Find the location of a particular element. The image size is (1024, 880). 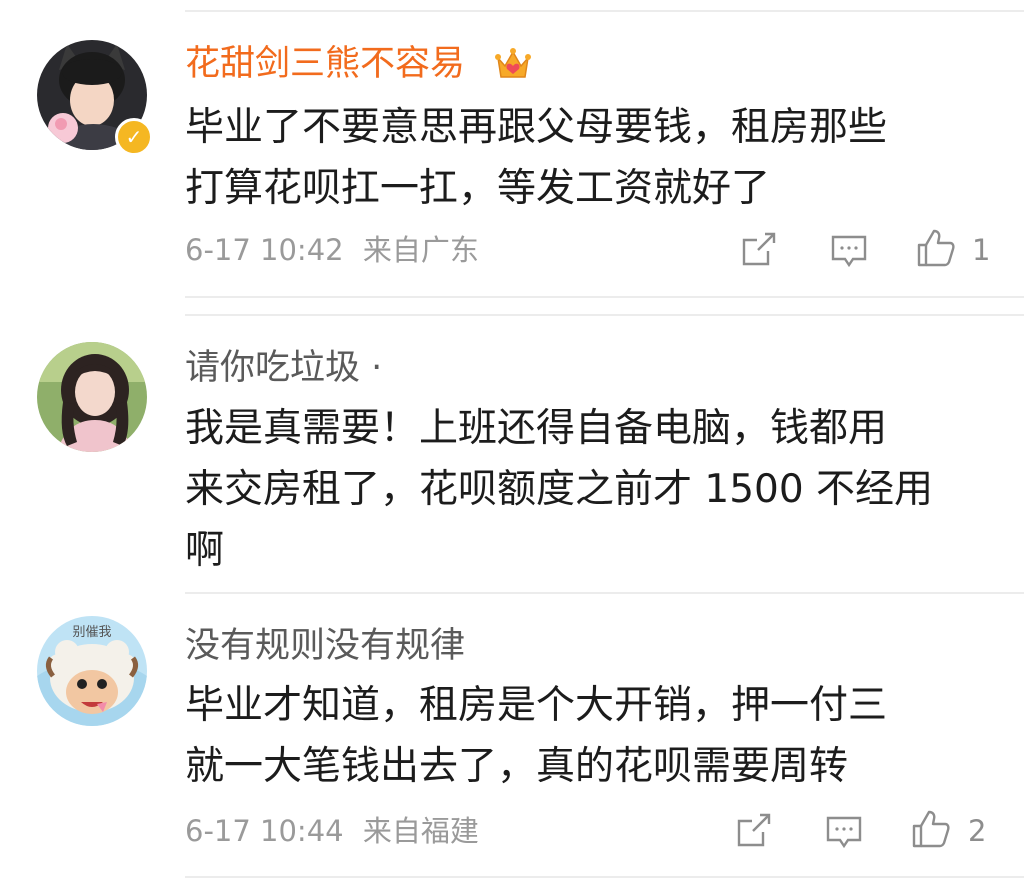

like-count: 1 is located at coordinates (981, 250).